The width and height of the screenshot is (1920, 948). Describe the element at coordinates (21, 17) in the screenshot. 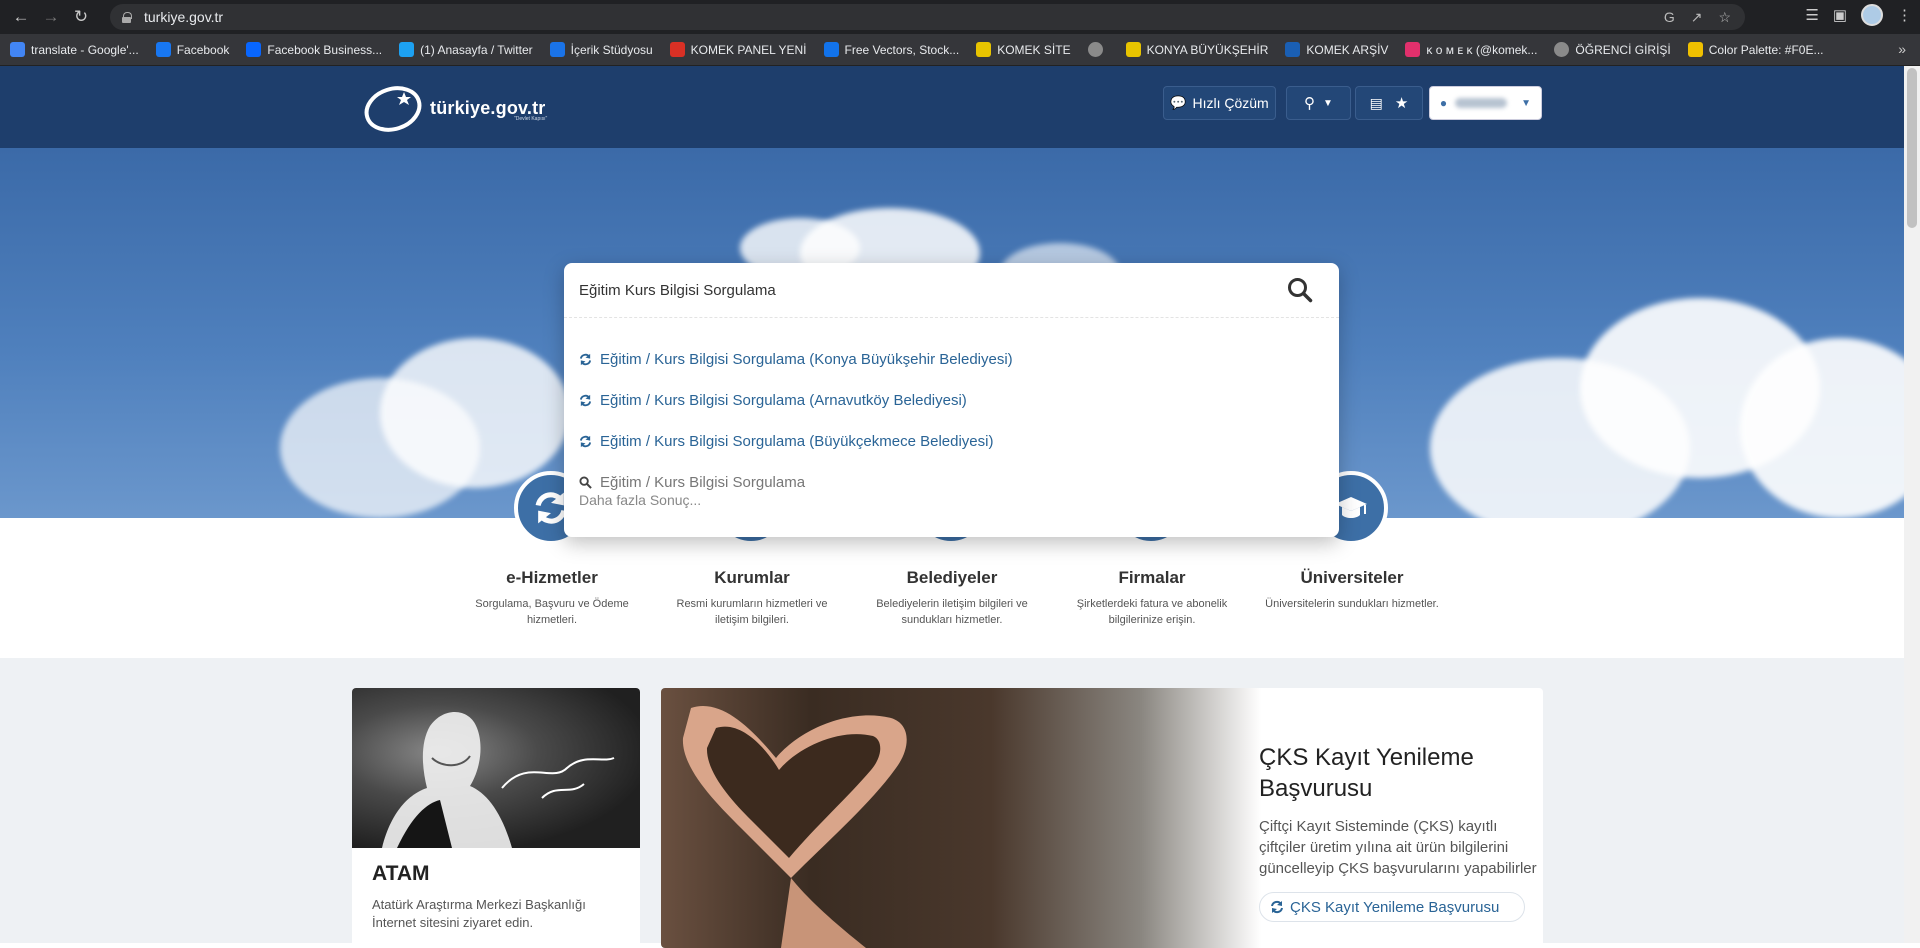

I see `back-button: ←` at that location.